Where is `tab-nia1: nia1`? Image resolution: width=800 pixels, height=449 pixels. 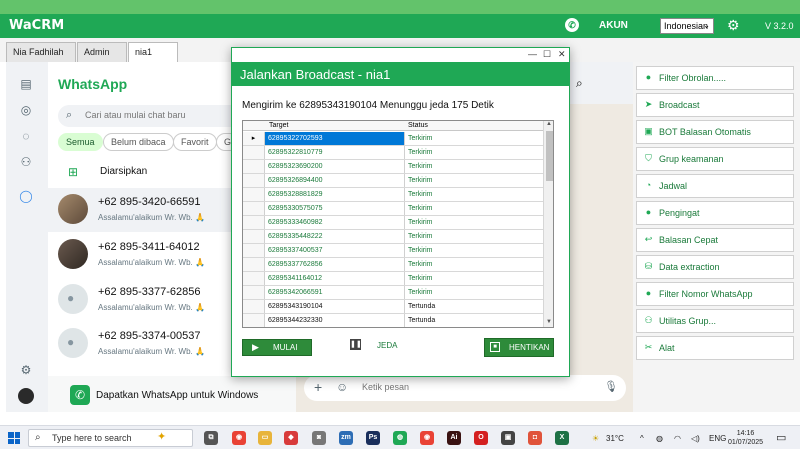
tab-nia1: nia1 is located at coordinates (153, 52).